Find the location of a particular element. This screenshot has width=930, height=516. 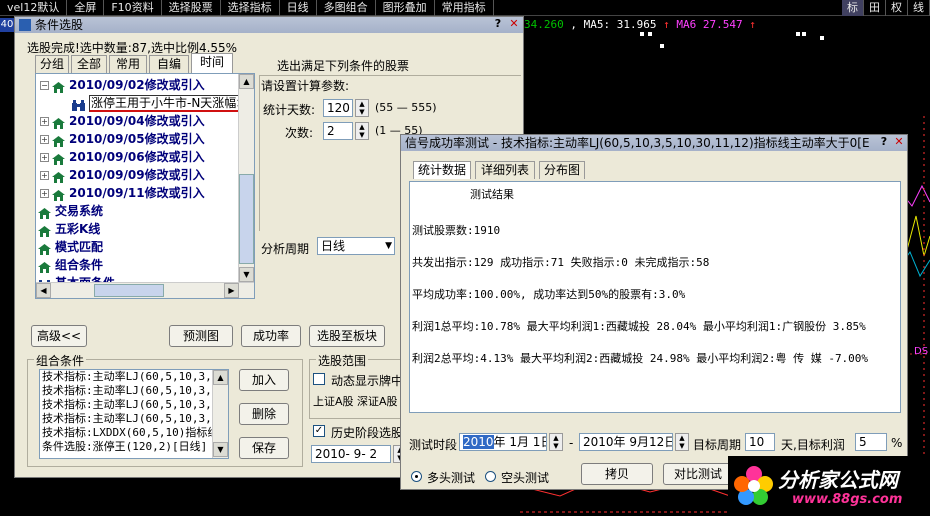

times-input: 2 is located at coordinates (338, 131).